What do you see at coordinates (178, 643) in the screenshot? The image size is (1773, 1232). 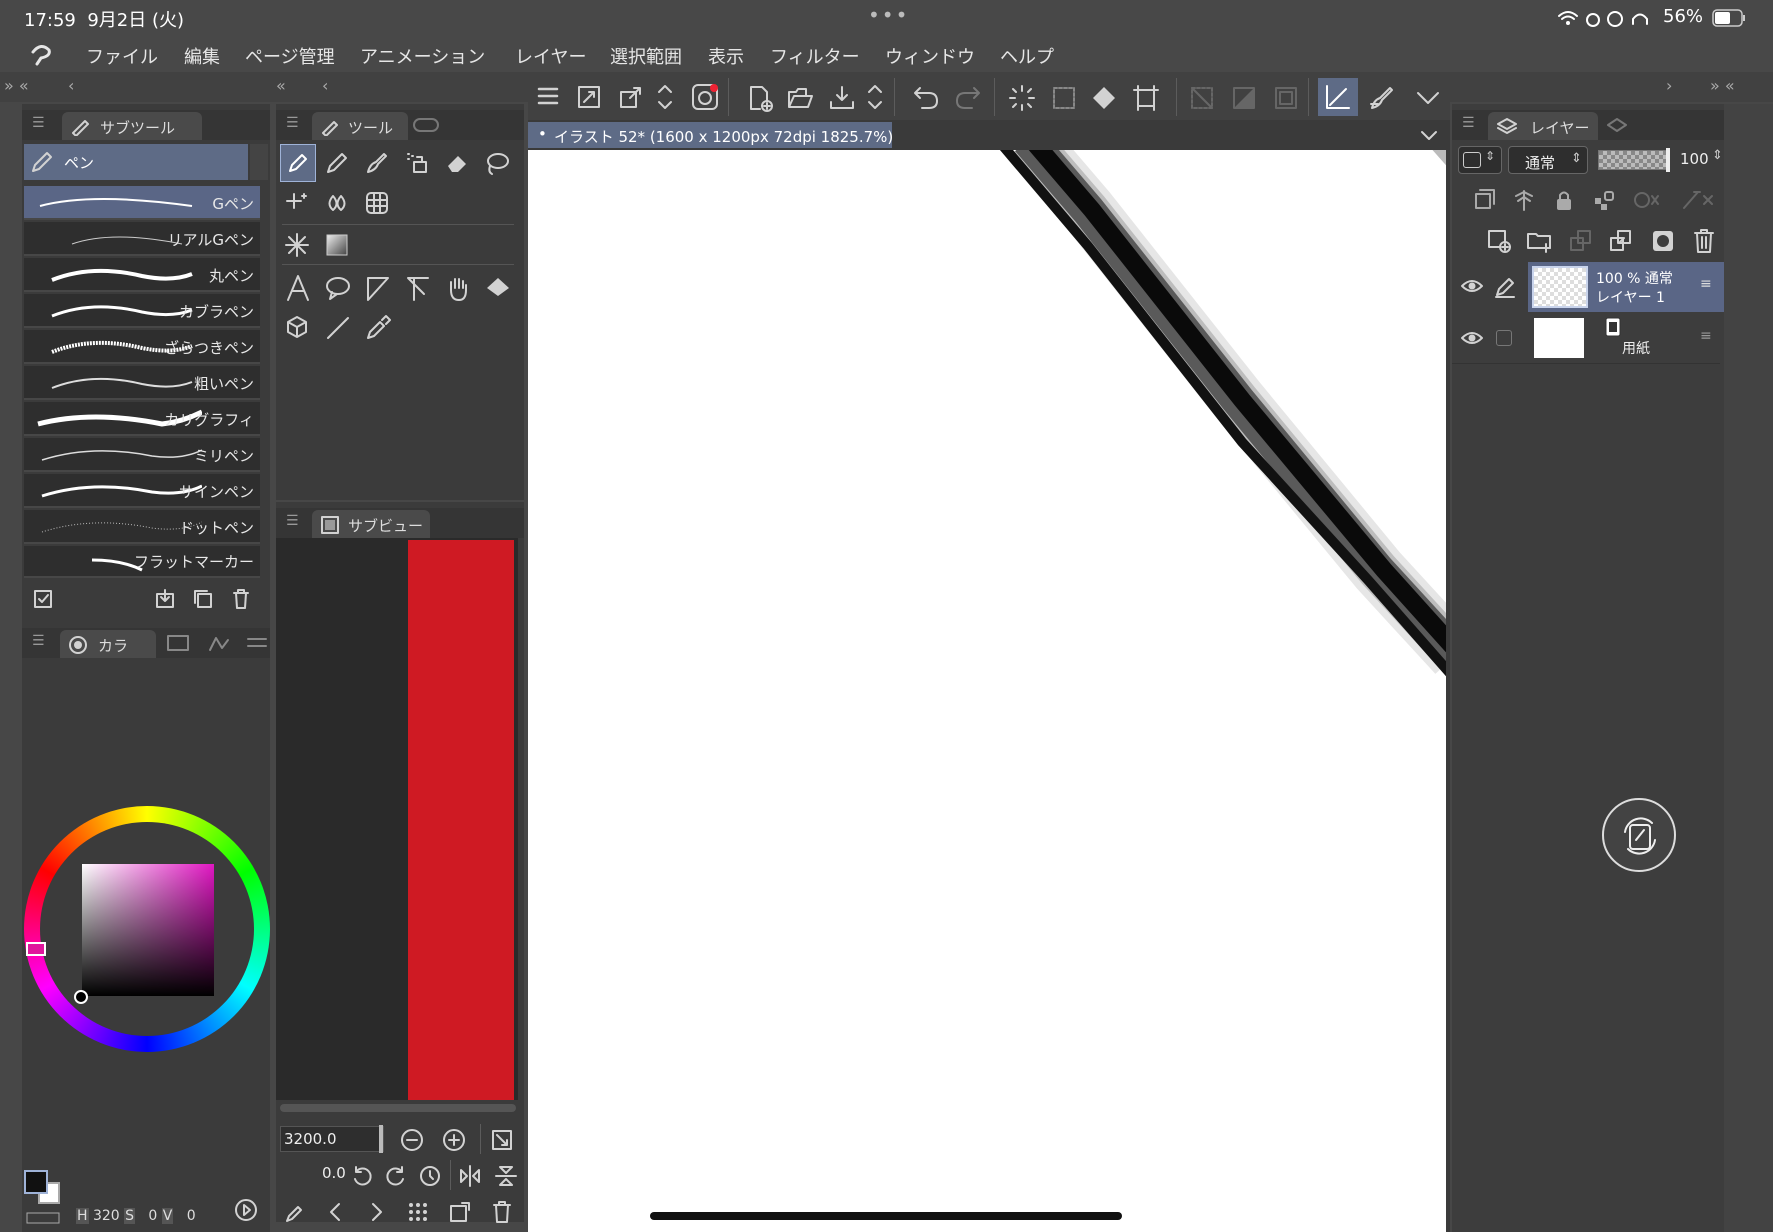 I see `color-slider-tab-icon` at bounding box center [178, 643].